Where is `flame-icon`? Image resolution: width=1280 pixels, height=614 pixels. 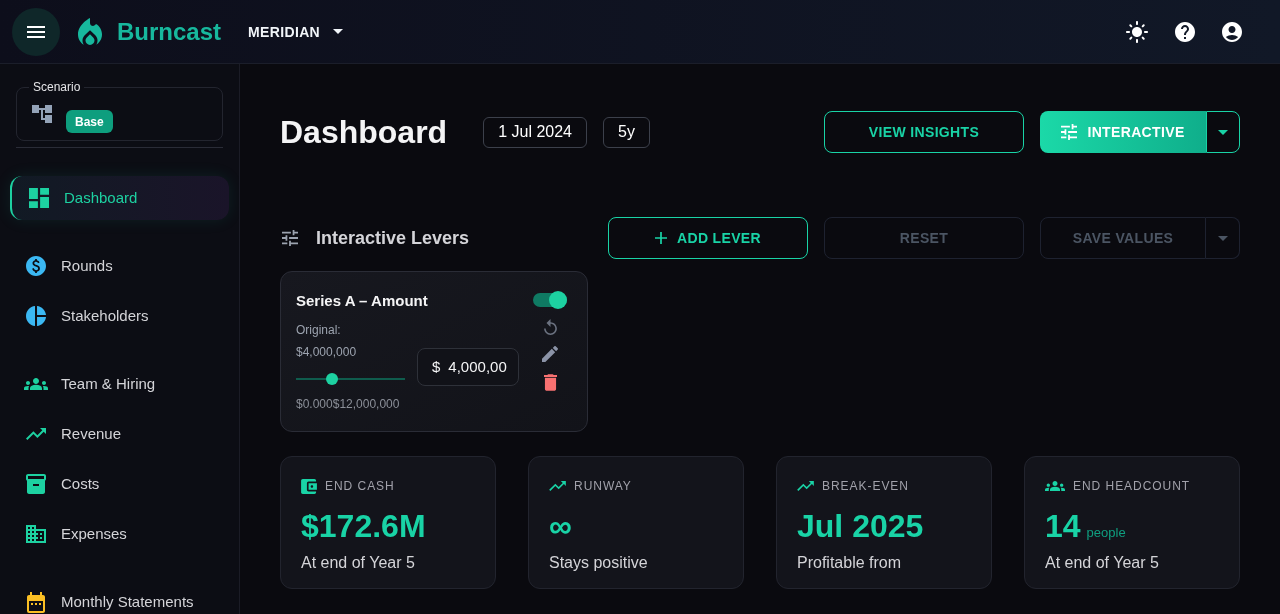
flame-icon is located at coordinates (90, 31).